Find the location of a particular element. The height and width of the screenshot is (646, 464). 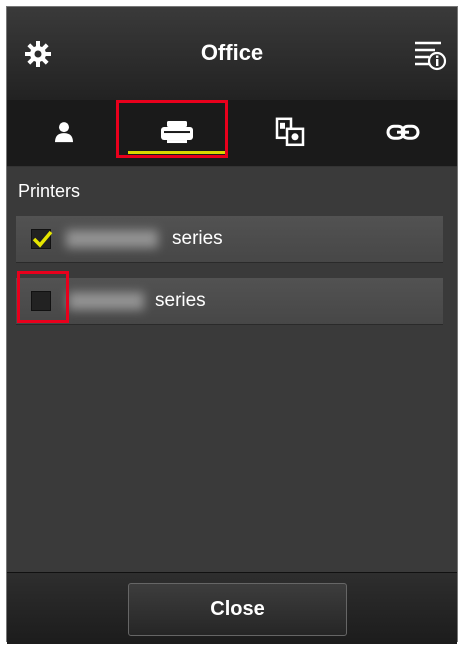

user-icon is located at coordinates (63, 132).